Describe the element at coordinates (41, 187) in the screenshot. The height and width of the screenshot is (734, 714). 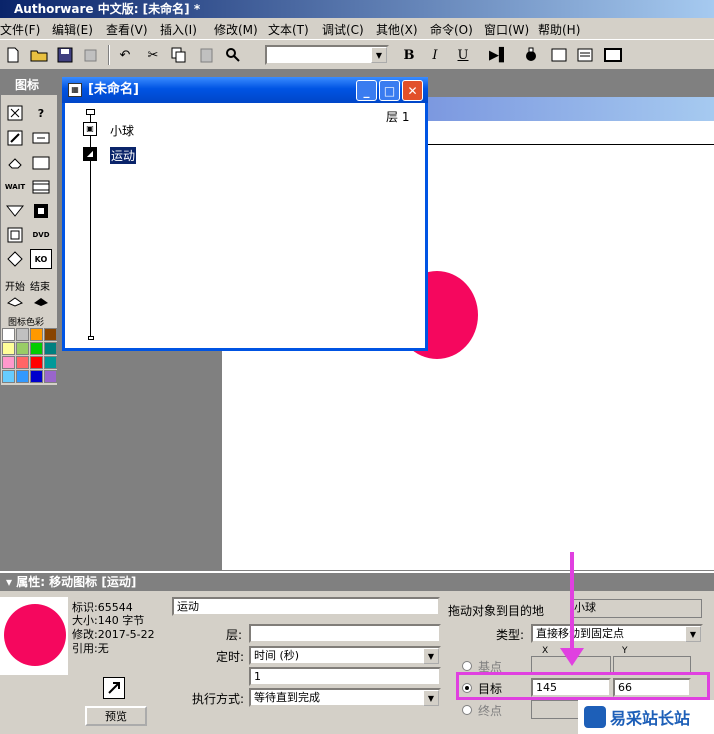
I see `digital-movie-icon` at that location.